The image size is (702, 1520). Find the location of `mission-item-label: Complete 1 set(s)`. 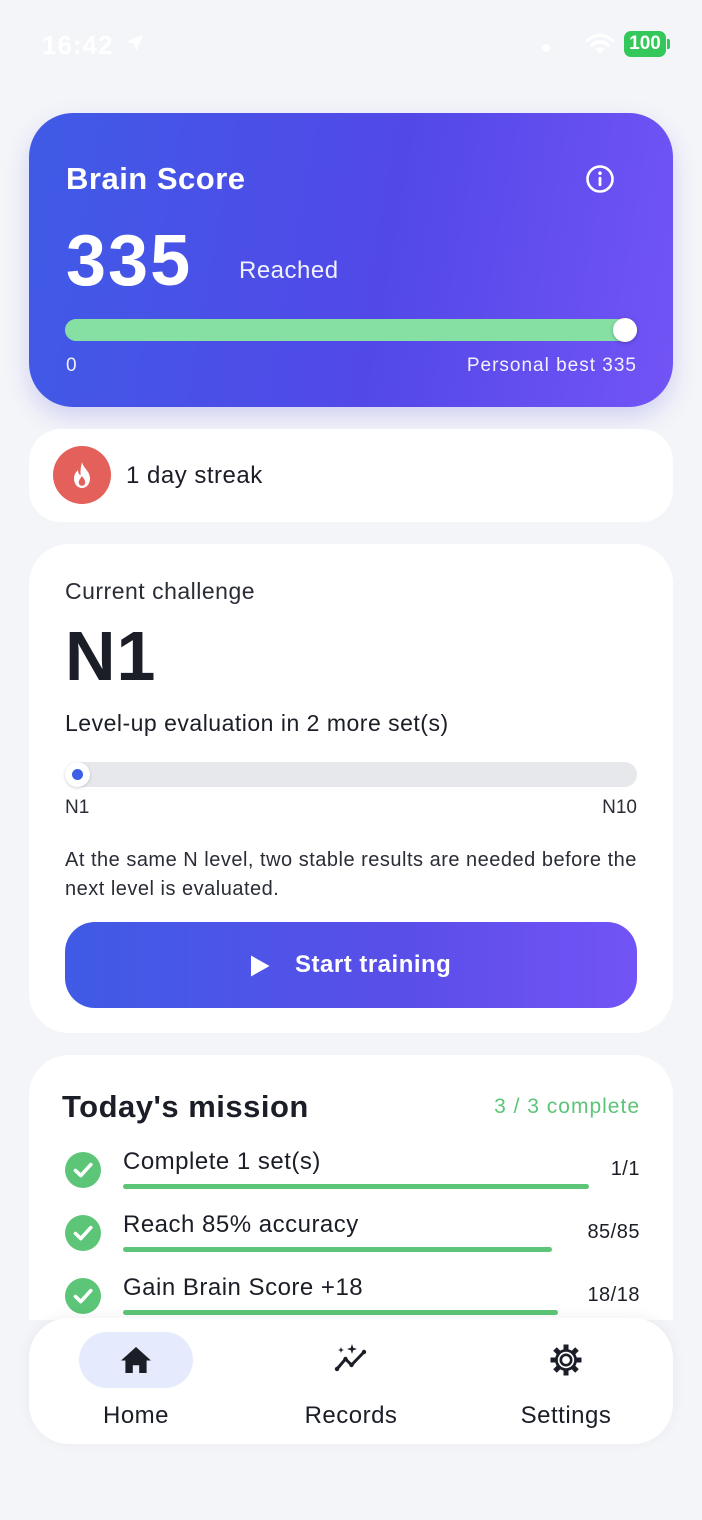

mission-item-label: Complete 1 set(s) is located at coordinates (222, 1161).